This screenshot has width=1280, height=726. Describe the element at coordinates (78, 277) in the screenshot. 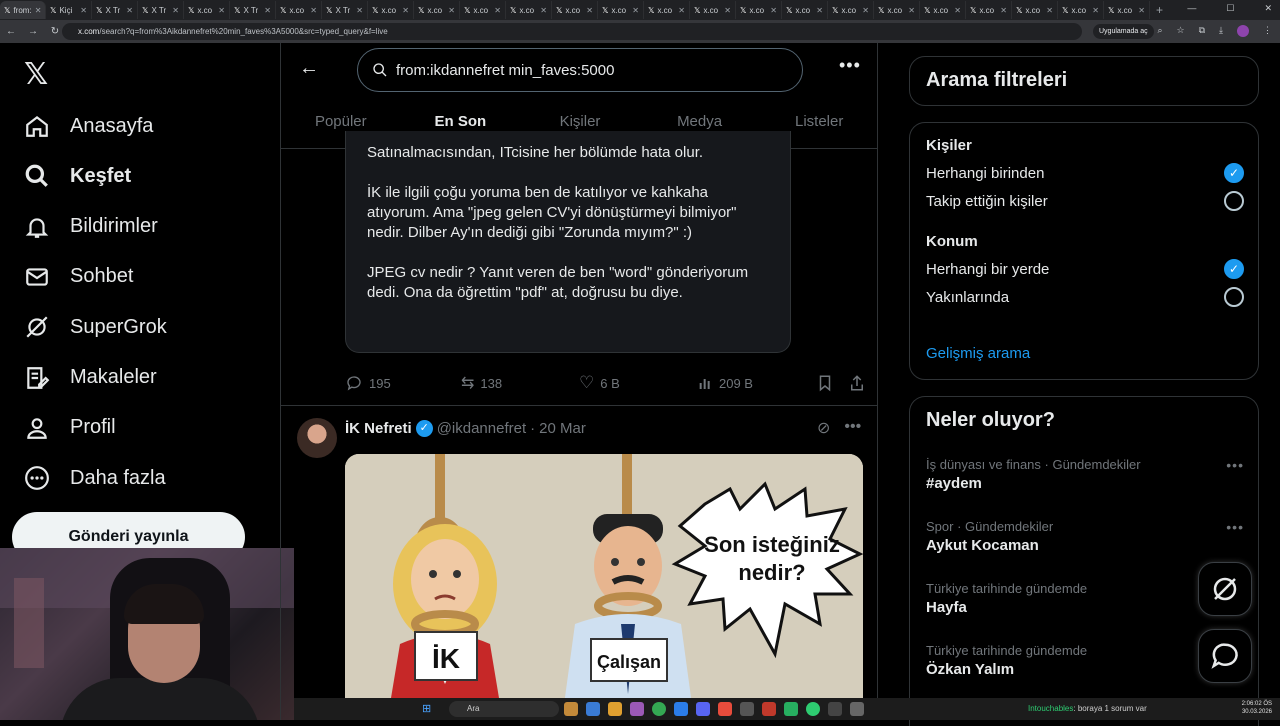

I see `nav-item-sohbet: Sohbet` at that location.